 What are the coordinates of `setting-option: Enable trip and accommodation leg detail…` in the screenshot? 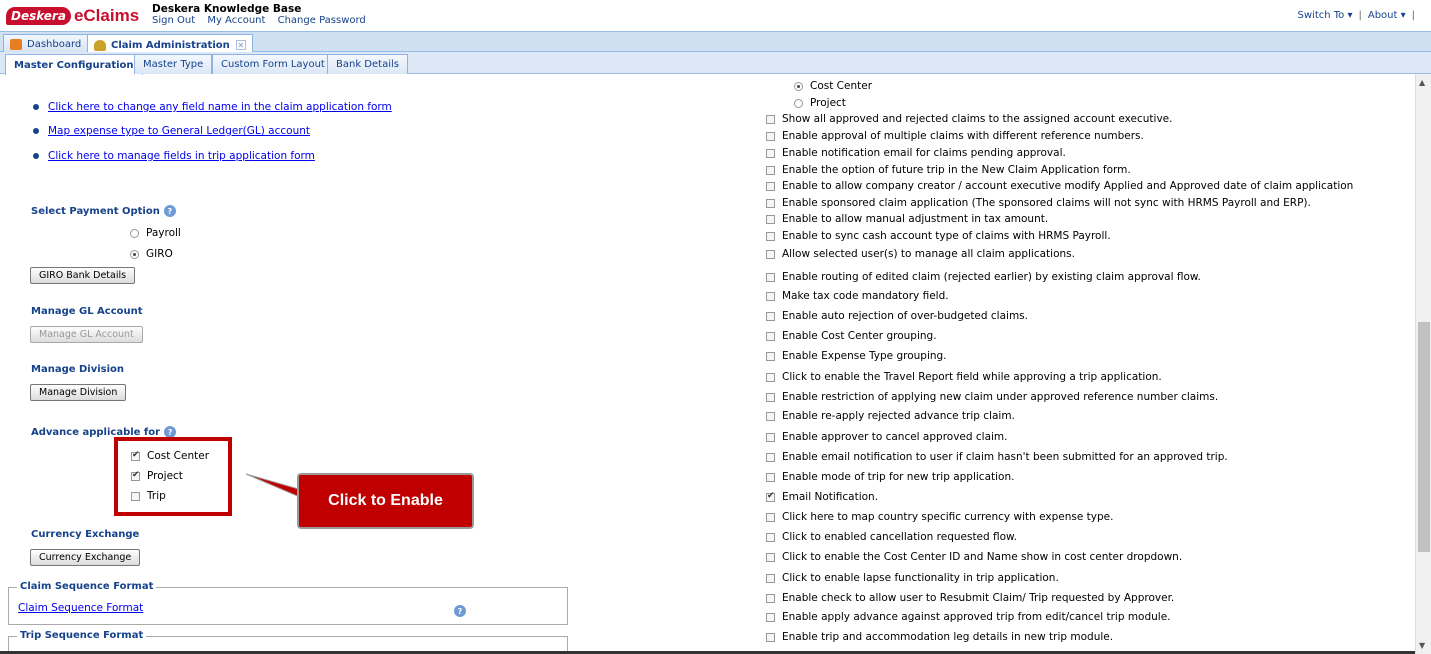 It's located at (939, 637).